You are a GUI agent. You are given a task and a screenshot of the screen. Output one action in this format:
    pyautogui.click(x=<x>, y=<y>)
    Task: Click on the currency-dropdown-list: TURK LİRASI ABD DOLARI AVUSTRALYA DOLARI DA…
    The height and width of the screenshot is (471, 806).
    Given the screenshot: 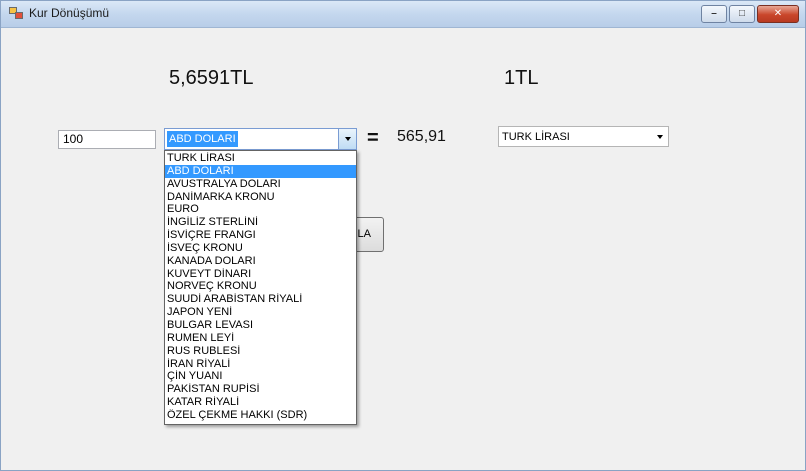 What is the action you would take?
    pyautogui.click(x=260, y=287)
    